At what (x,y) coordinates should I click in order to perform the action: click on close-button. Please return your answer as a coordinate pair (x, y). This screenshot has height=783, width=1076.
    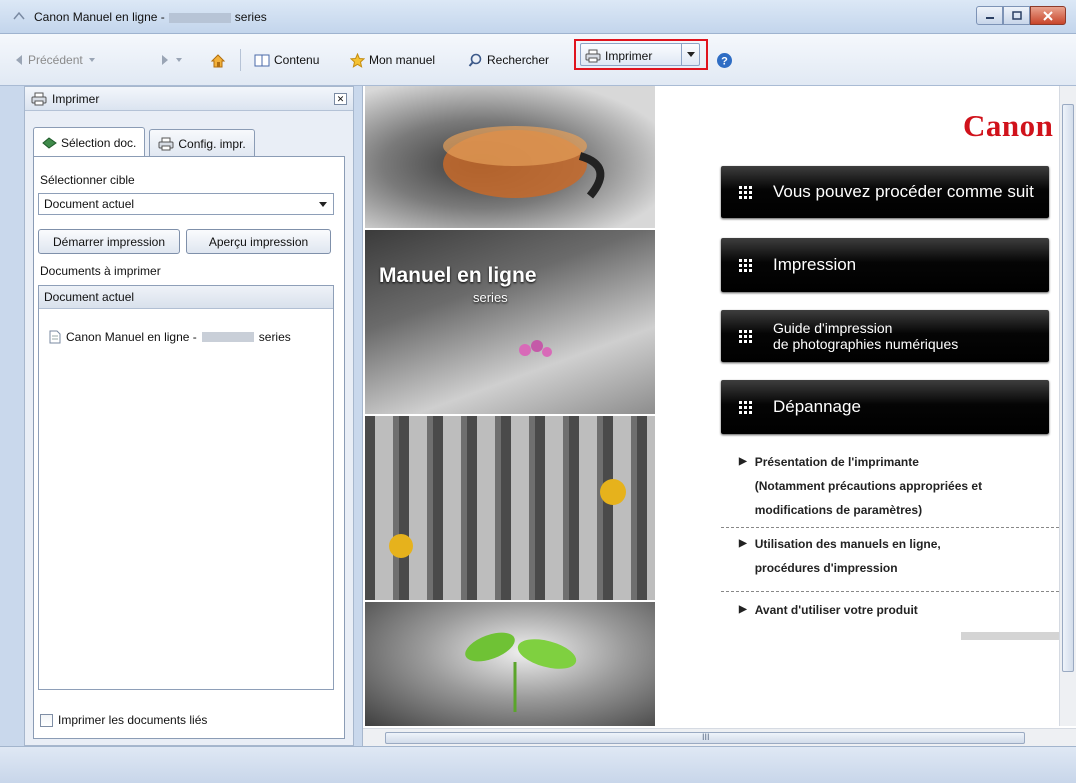
    Looking at the image, I should click on (1048, 15).